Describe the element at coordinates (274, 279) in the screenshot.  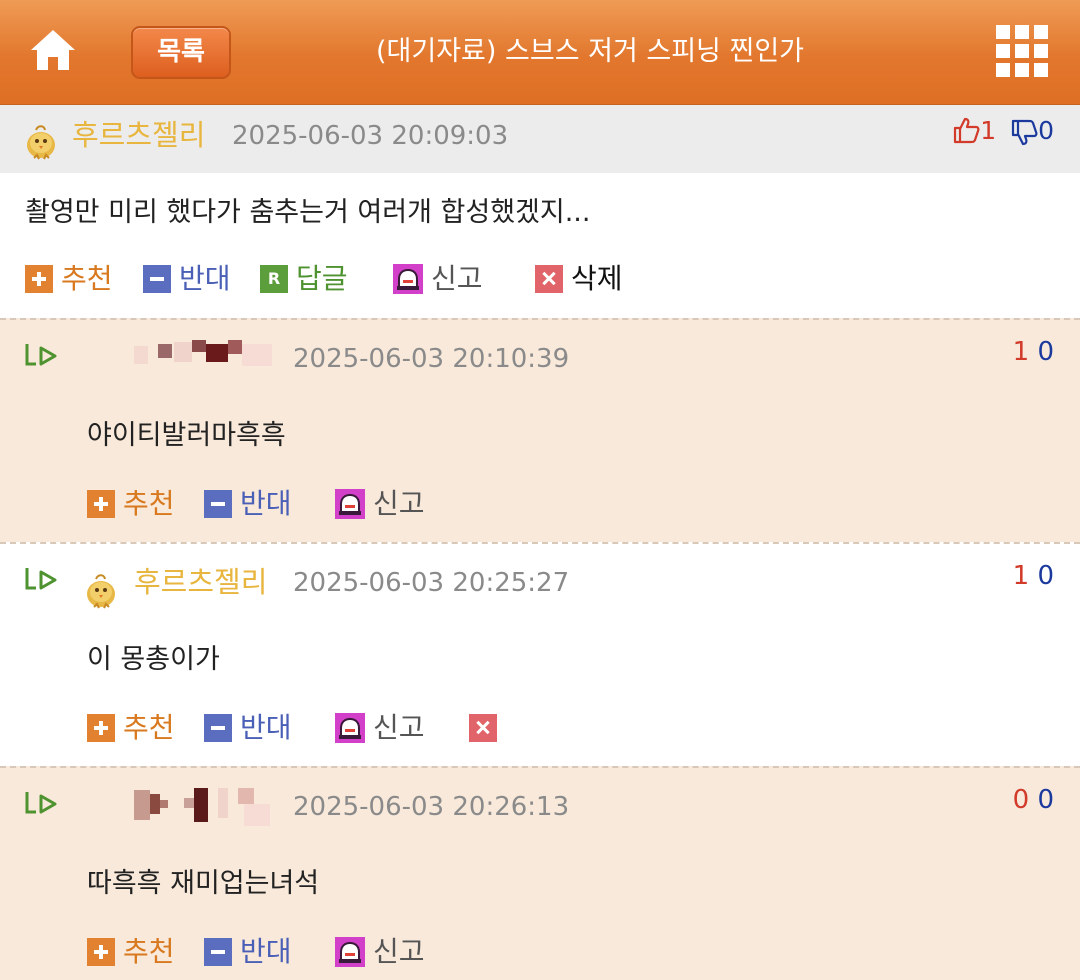
I see `reply-badge-icon: R` at that location.